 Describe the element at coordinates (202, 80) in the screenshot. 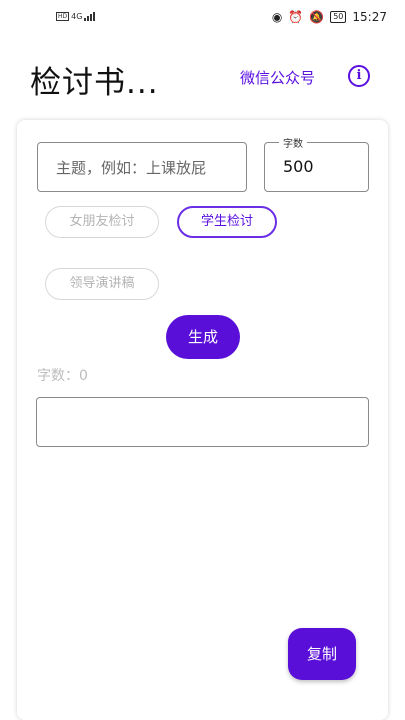

I see `app-bar: 检讨书... 微信公众号 i` at that location.